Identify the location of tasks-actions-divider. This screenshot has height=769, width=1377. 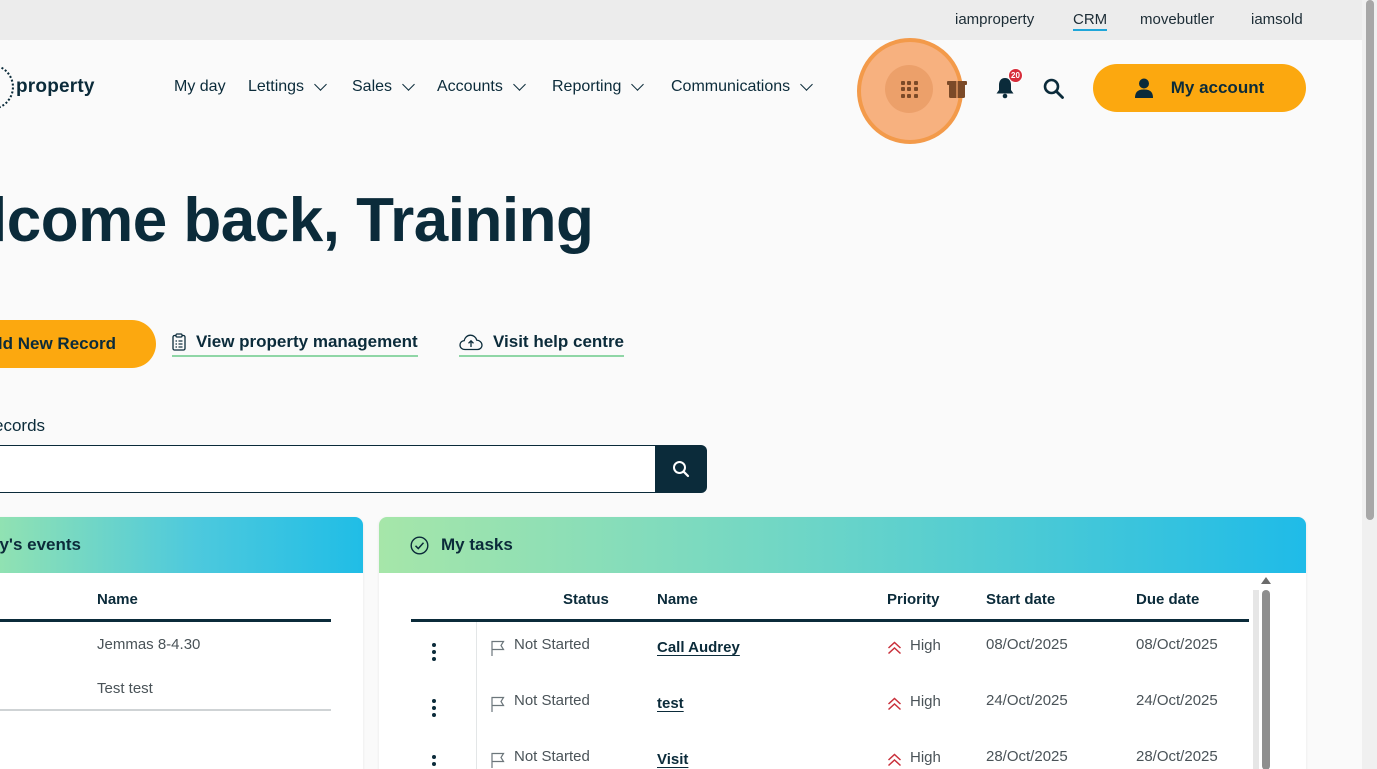
(476, 695).